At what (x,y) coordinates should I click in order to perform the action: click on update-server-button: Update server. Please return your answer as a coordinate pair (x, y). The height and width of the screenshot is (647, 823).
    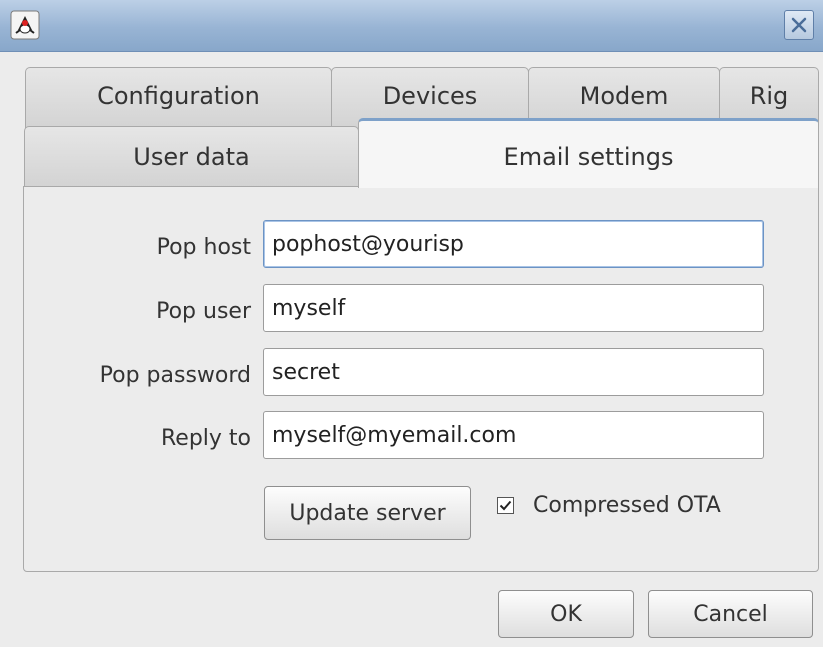
    Looking at the image, I should click on (367, 513).